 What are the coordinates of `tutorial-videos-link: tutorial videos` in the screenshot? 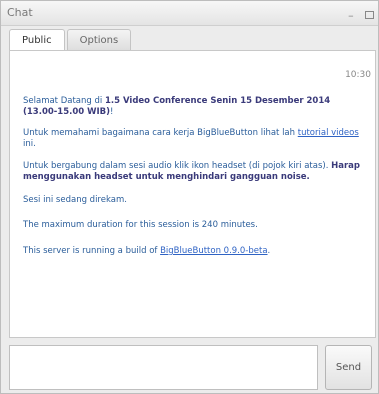 It's located at (328, 133).